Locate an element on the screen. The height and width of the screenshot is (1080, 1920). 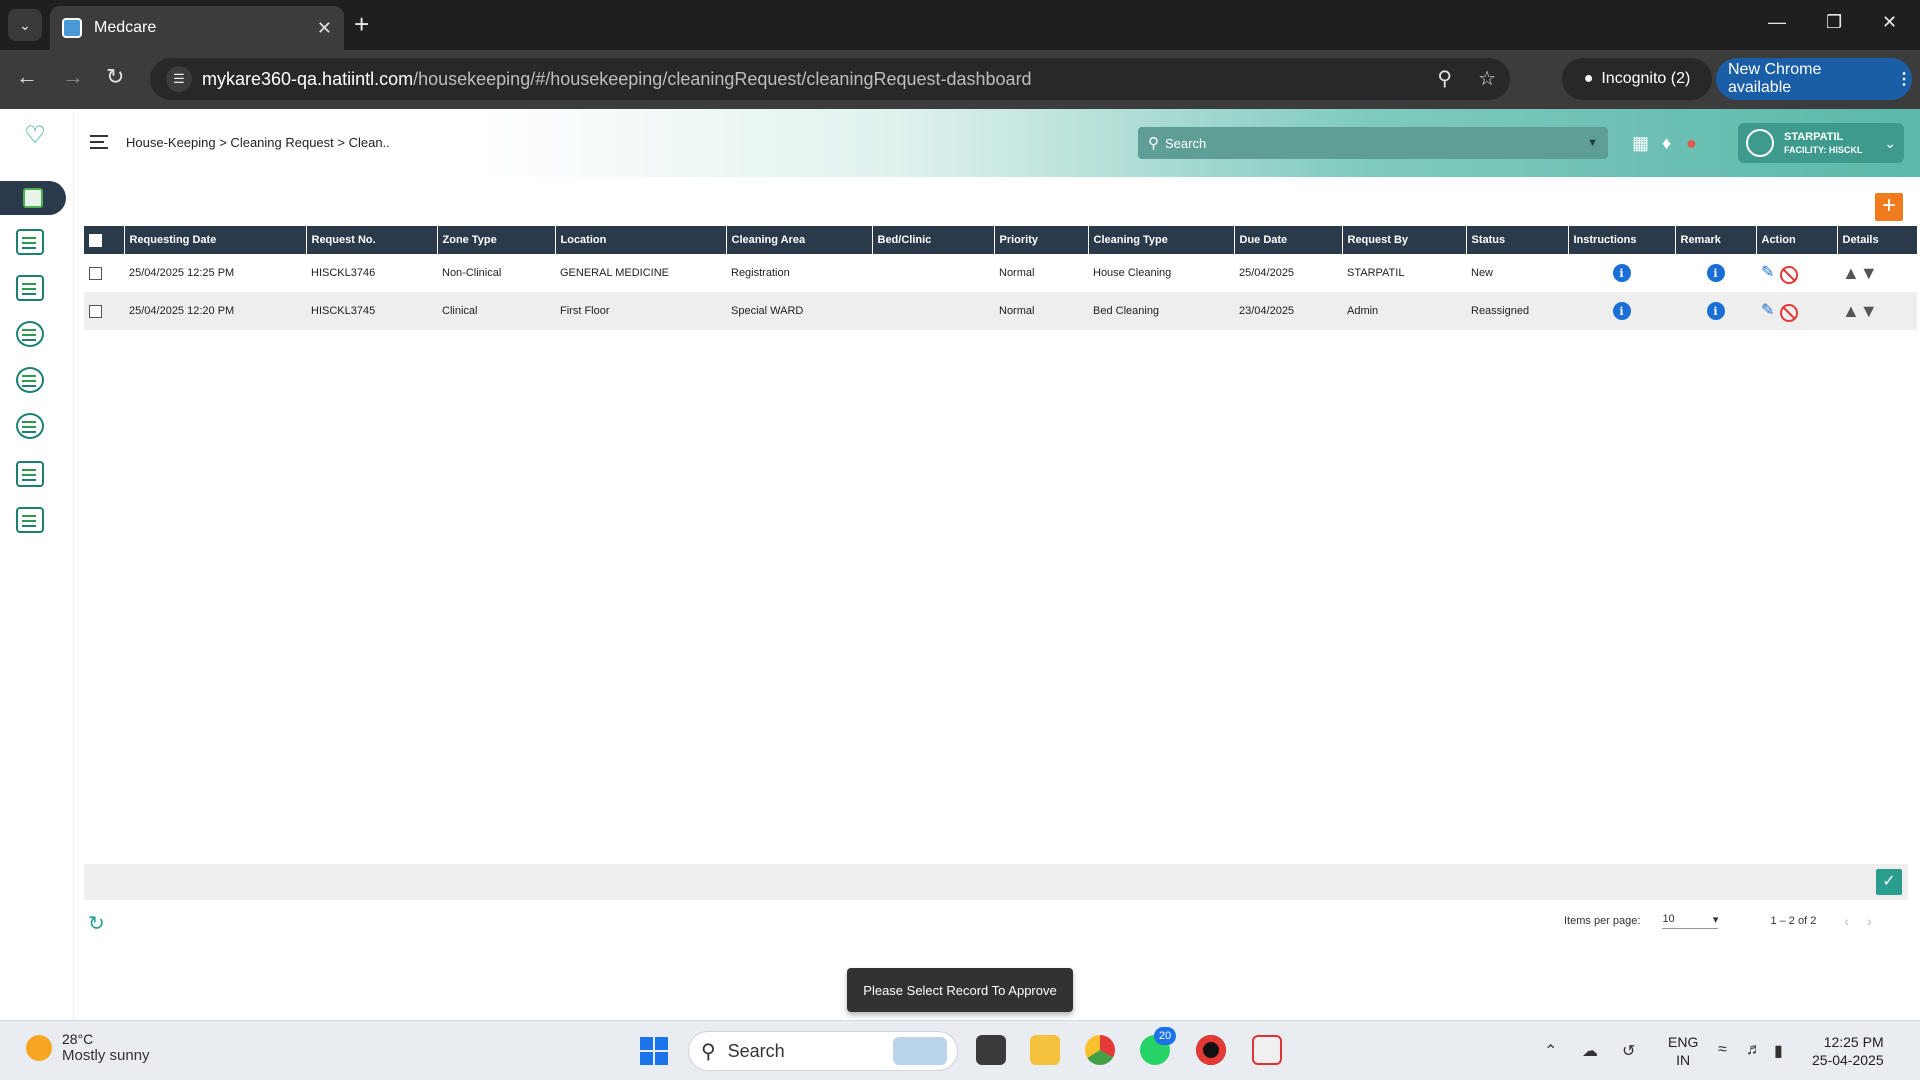
chevron-down-icon: ⌄ is located at coordinates (1890, 143).